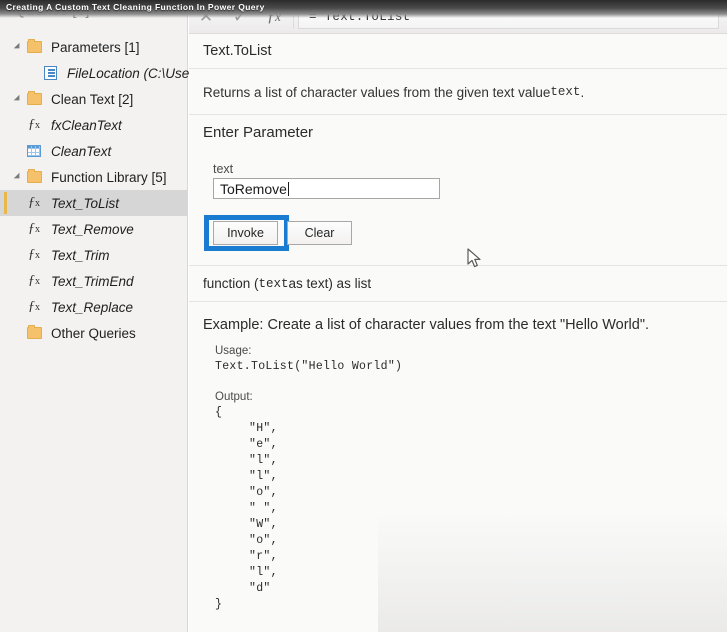  What do you see at coordinates (52, 10) in the screenshot?
I see `queries-pane-header: Queries [6]` at bounding box center [52, 10].